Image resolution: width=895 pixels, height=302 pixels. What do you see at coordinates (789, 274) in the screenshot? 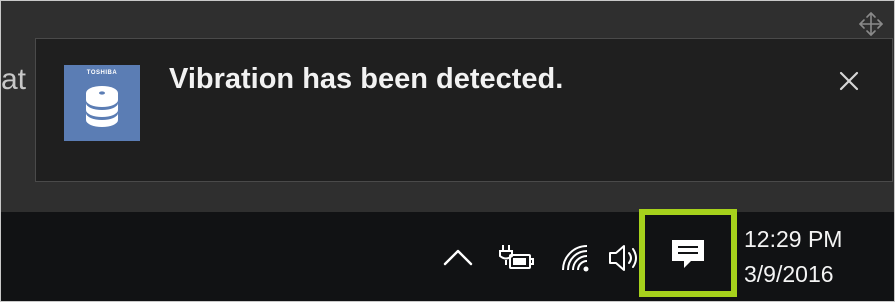
I see `clock-date: 3/9/2016` at bounding box center [789, 274].